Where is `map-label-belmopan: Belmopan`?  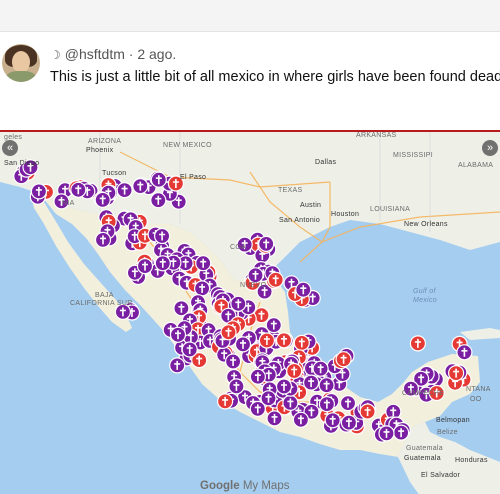
map-label-belmopan: Belmopan is located at coordinates (453, 420).